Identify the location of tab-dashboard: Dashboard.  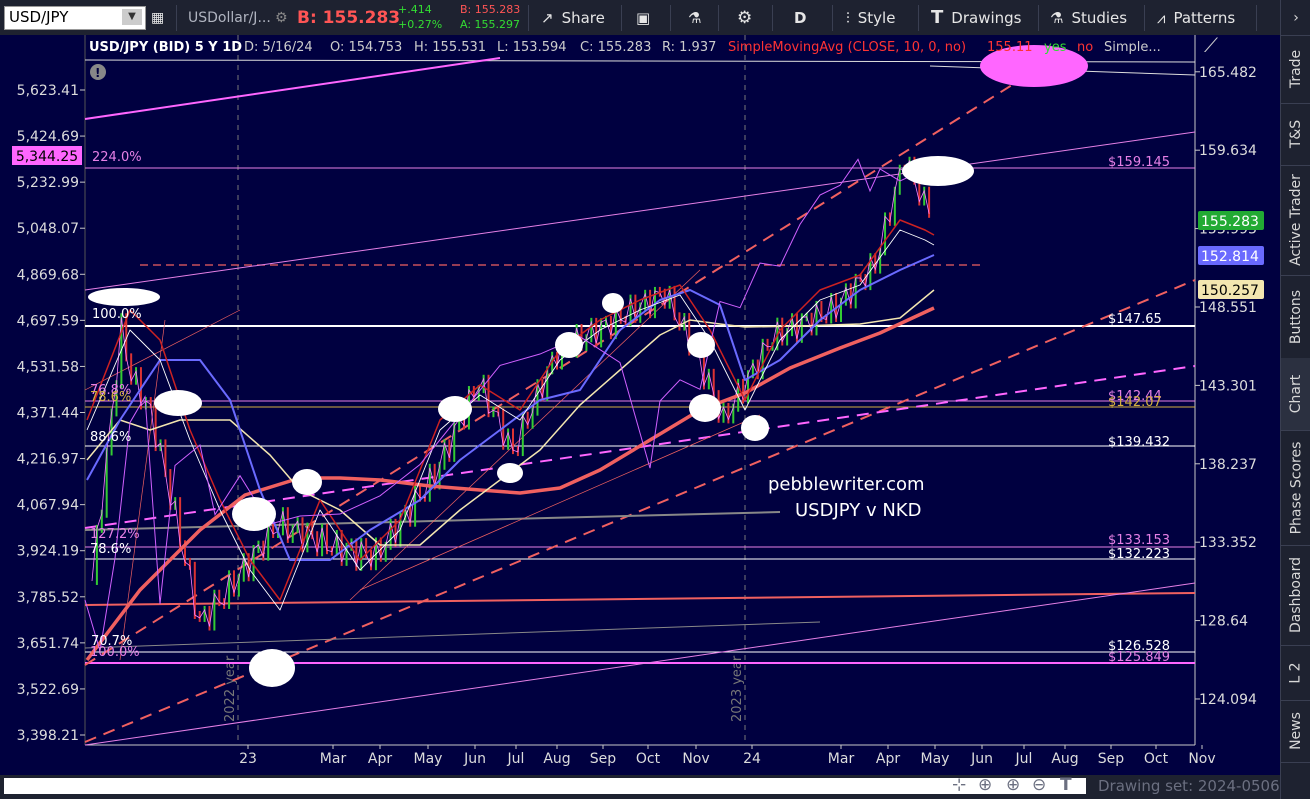
(1295, 595).